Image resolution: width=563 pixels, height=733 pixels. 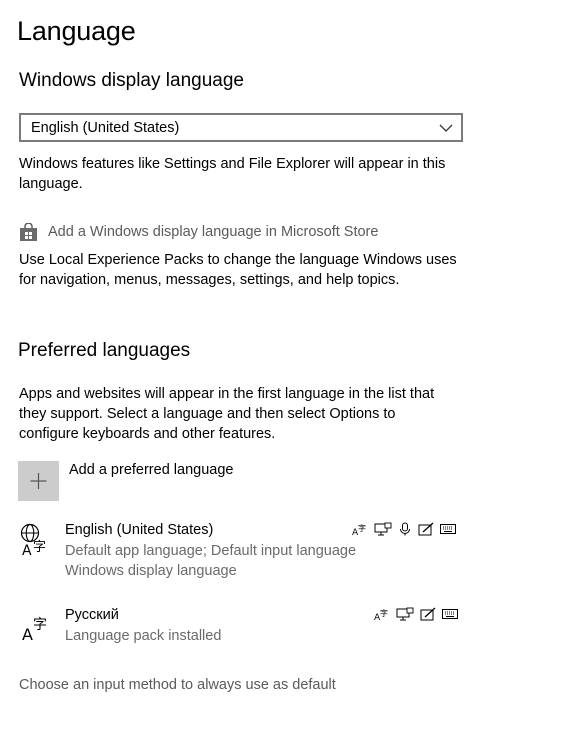 I want to click on plus-tile, so click(x=38, y=481).